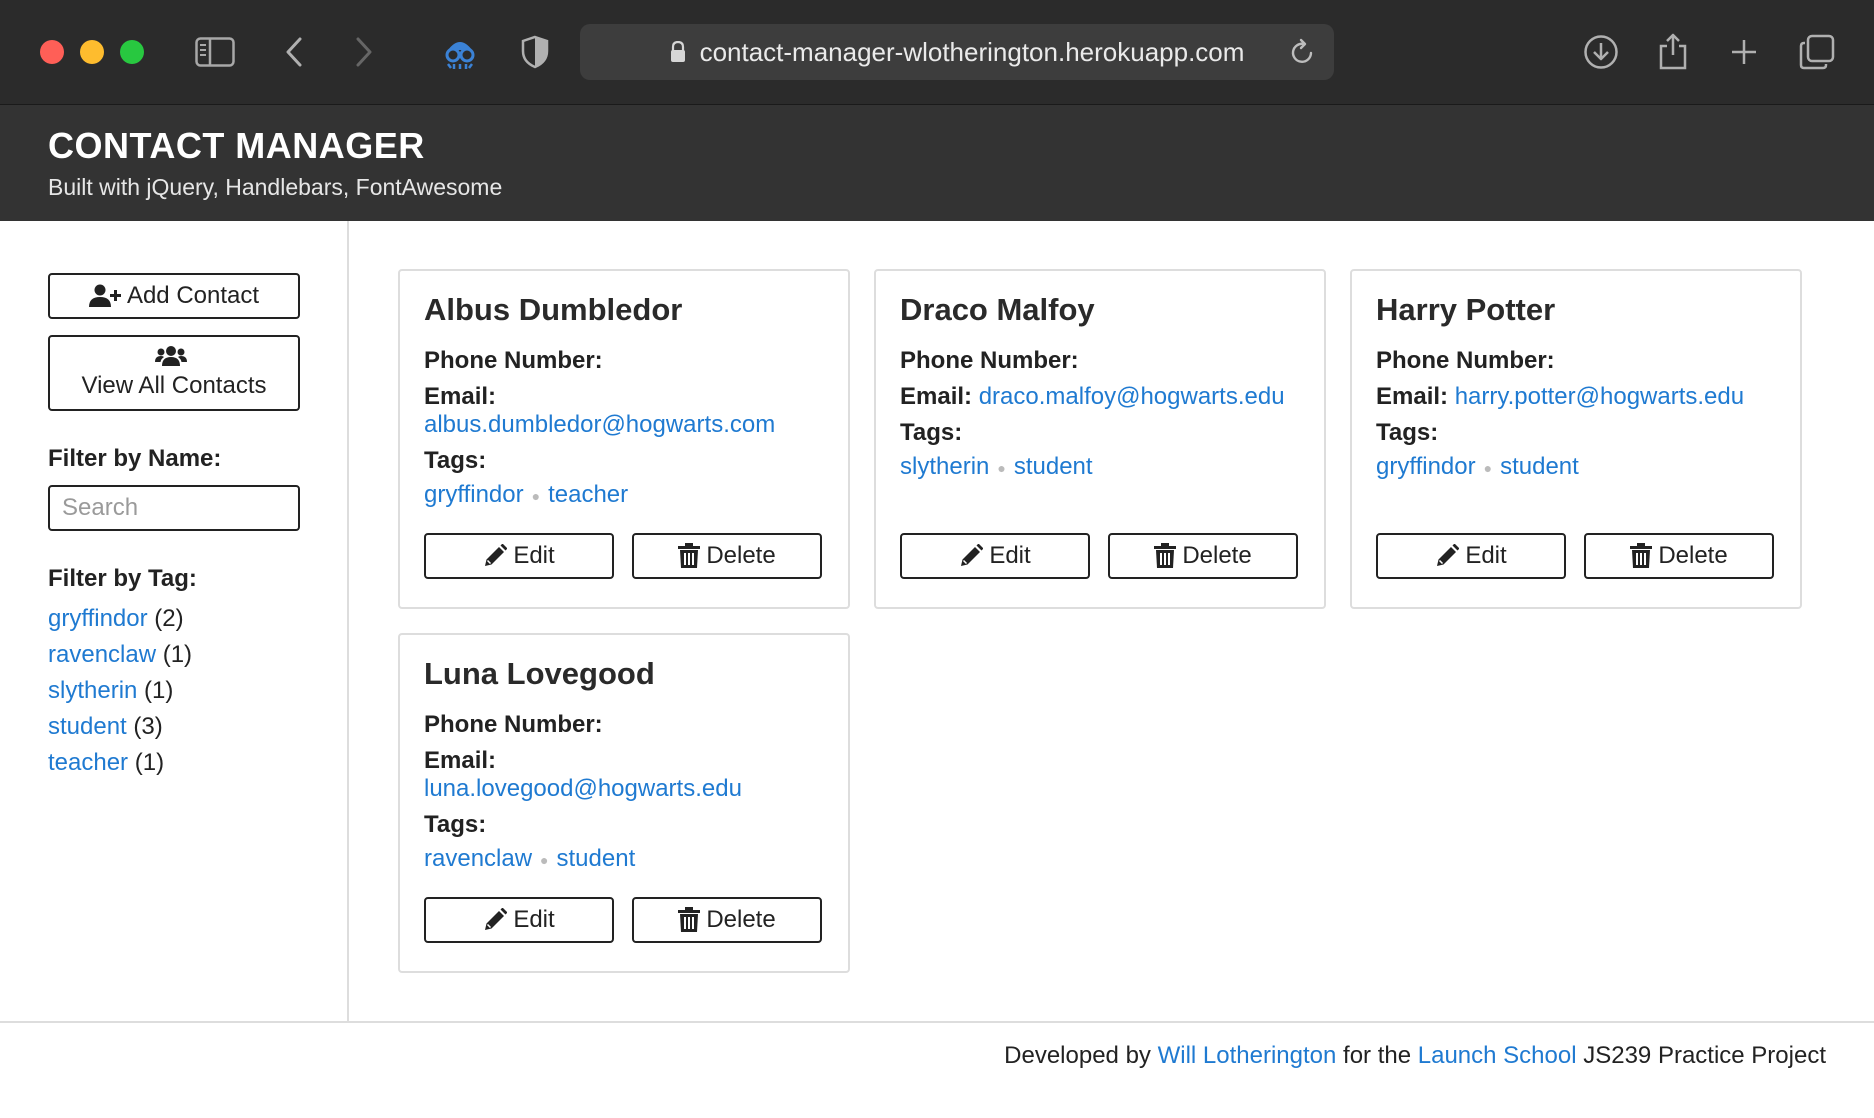 The height and width of the screenshot is (1118, 1874). I want to click on lock-icon, so click(678, 52).